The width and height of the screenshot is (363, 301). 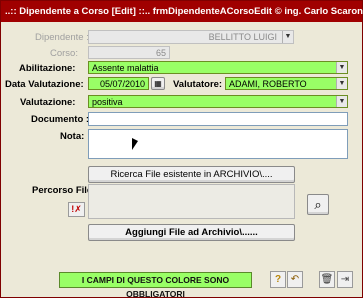 I want to click on valutatore-combo: ADAMI, ROBERTO ▼, so click(x=286, y=83).